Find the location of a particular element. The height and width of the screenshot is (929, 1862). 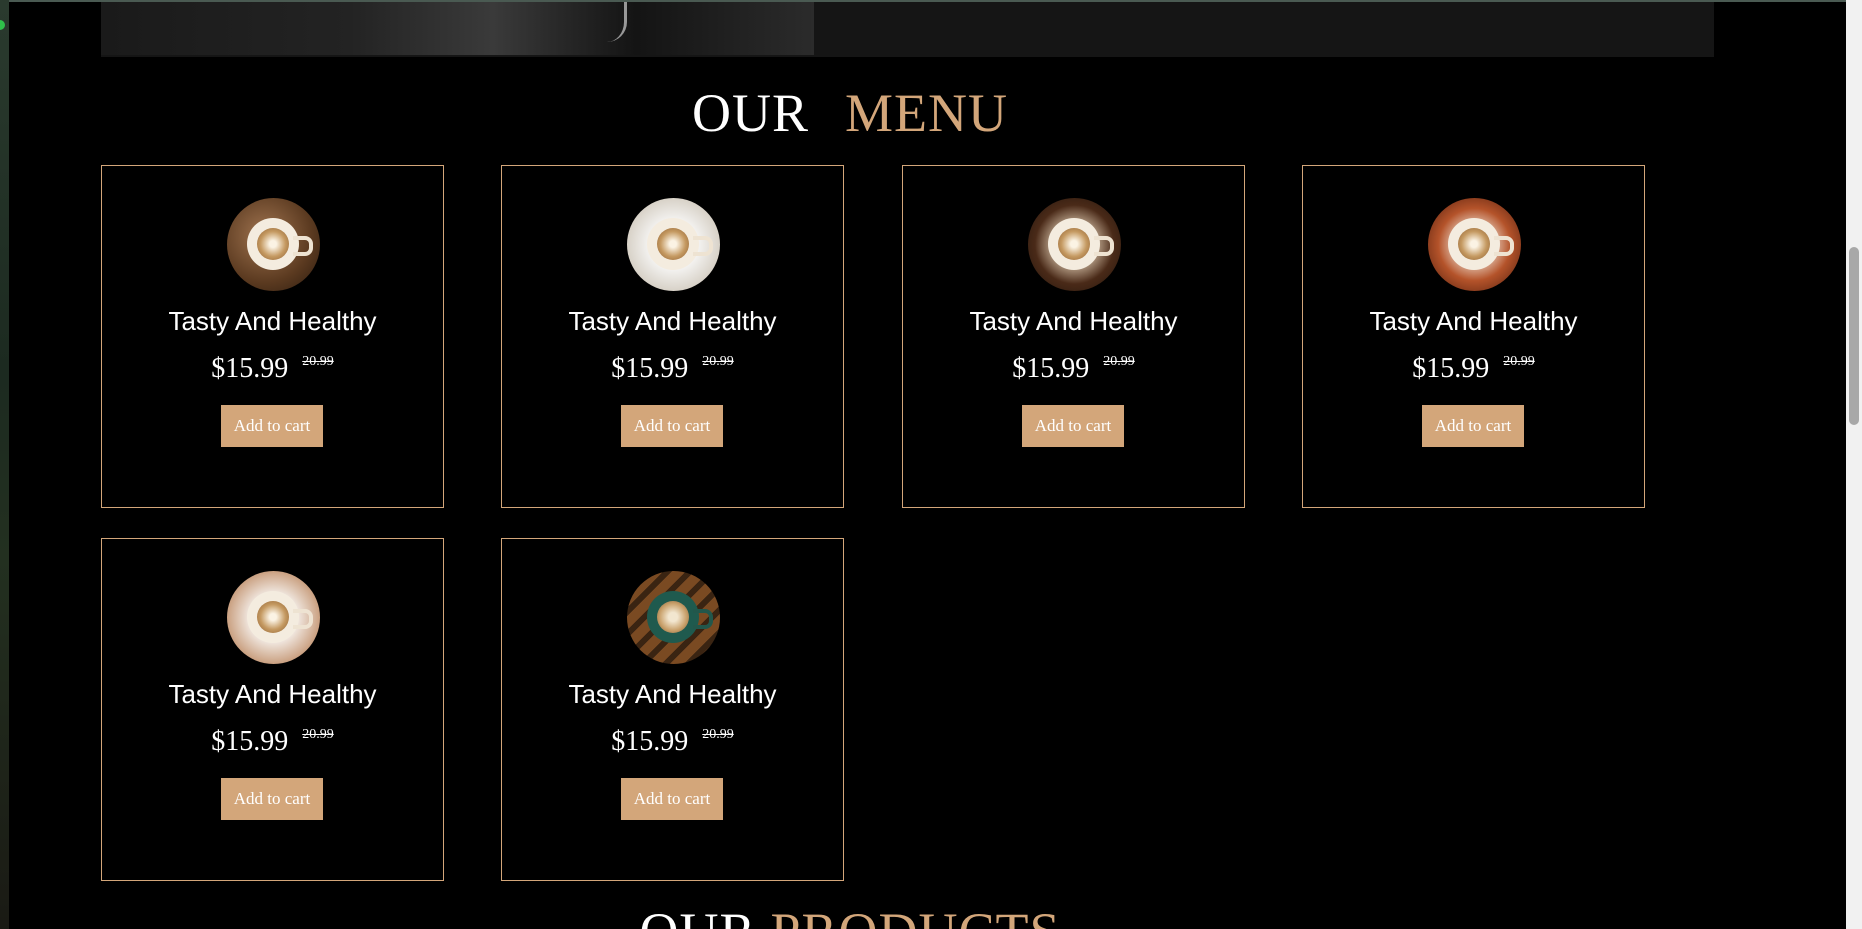

scrollbar-thumb is located at coordinates (1854, 336).